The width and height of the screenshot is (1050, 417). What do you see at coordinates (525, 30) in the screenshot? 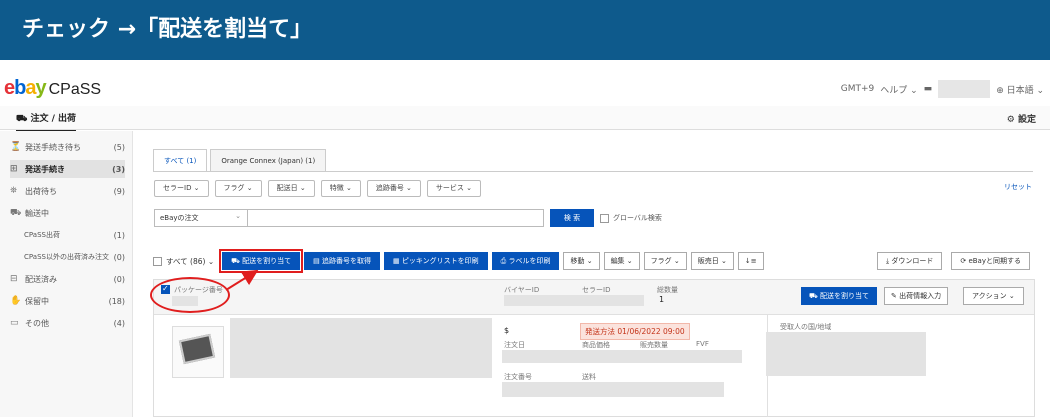
I see `tutorial-banner: チェック →「配送を割当て」` at bounding box center [525, 30].